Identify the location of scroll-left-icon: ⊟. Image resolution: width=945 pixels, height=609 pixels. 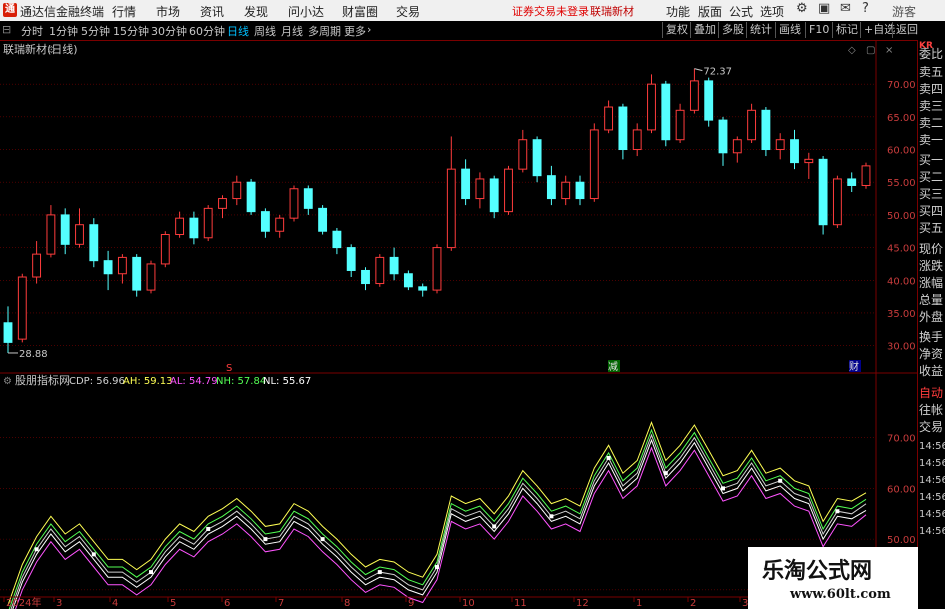
(6, 29).